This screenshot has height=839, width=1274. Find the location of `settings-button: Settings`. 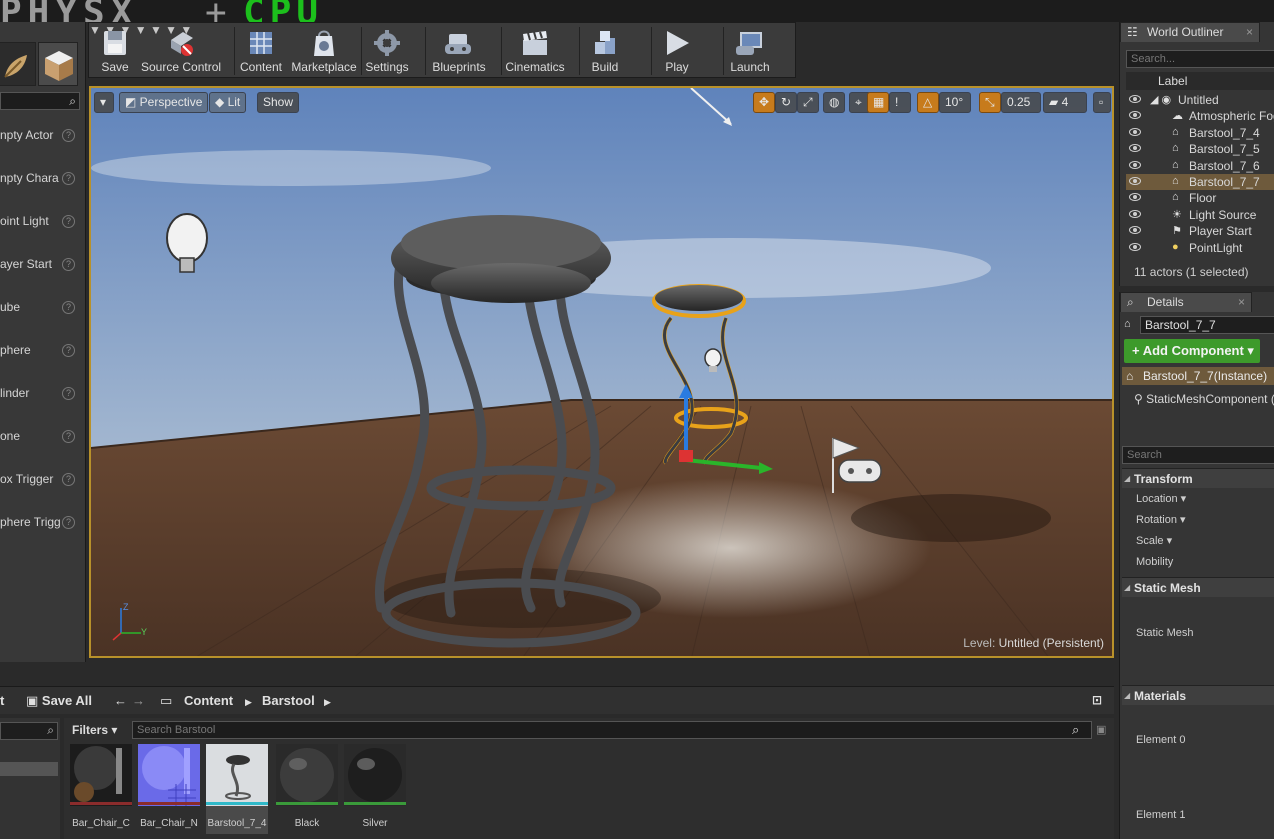

settings-button: Settings is located at coordinates (387, 51).